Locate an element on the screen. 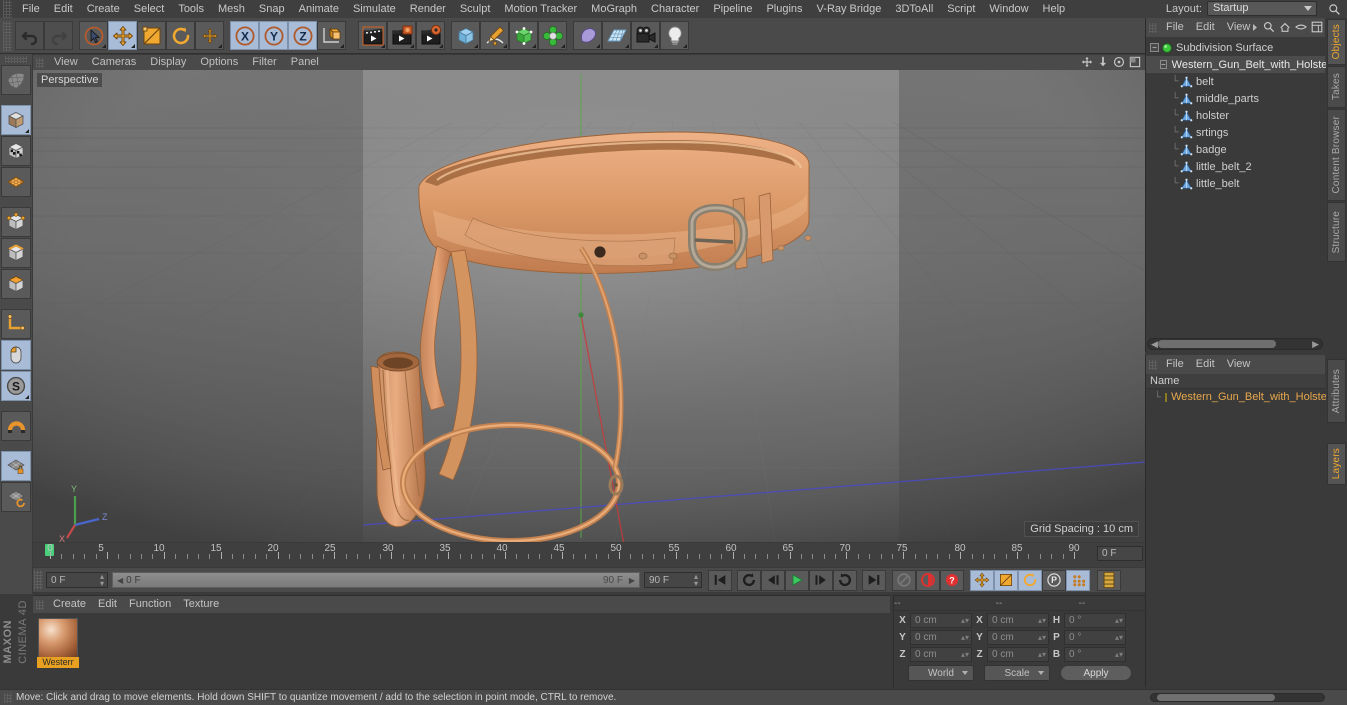 The height and width of the screenshot is (705, 1347). planar-workplane-button is located at coordinates (16, 497).